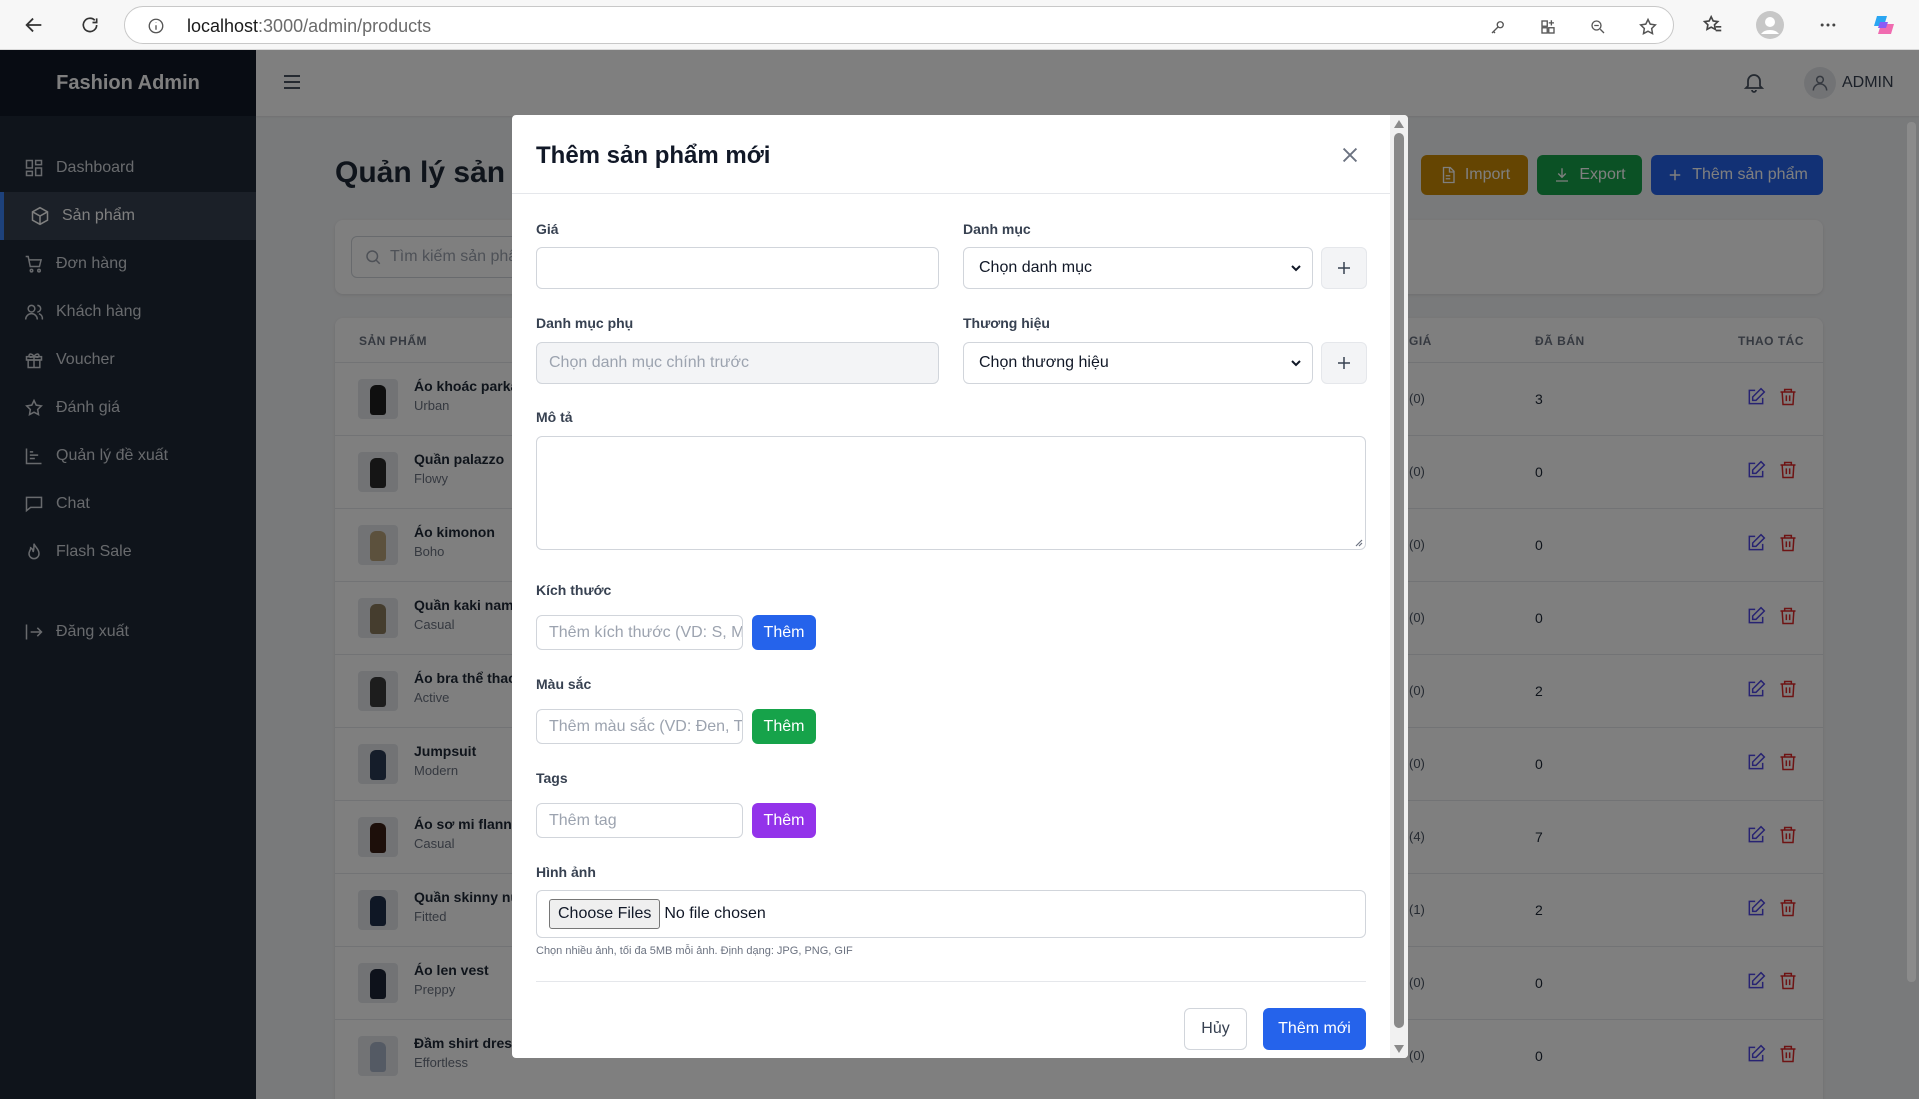 Image resolution: width=1919 pixels, height=1099 pixels. What do you see at coordinates (951, 193) in the screenshot?
I see `modal-header-divider` at bounding box center [951, 193].